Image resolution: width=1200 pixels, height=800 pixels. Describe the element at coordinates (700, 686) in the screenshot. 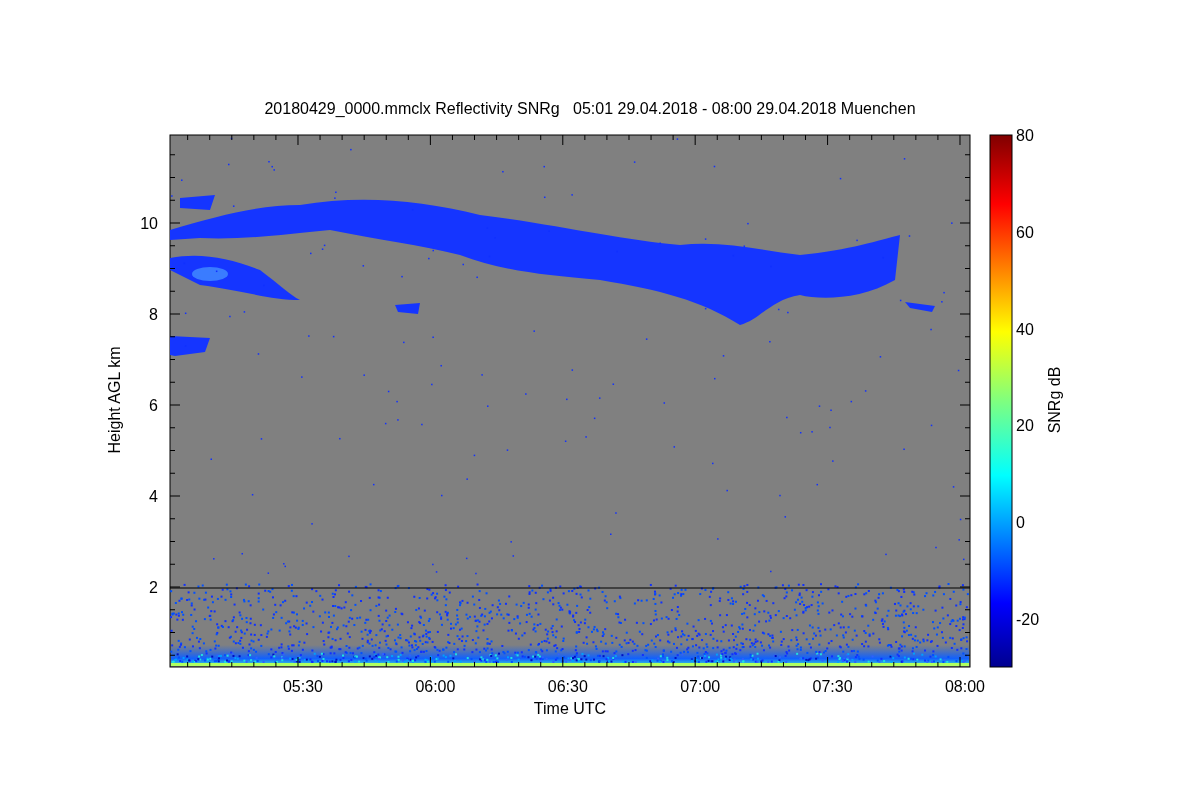

I see `x-tick-label: 07:00` at that location.